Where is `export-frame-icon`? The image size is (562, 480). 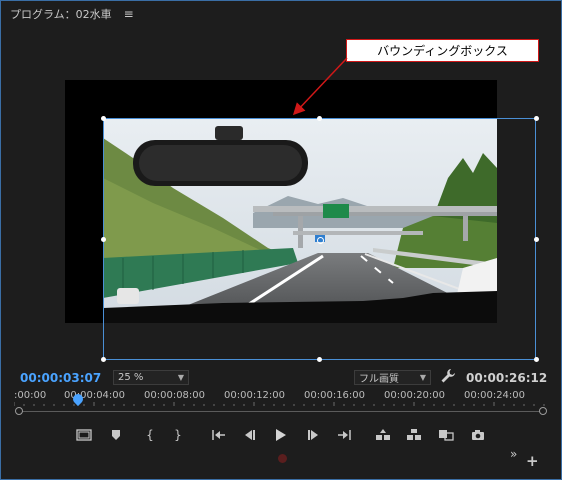
export-frame-icon is located at coordinates (478, 435).